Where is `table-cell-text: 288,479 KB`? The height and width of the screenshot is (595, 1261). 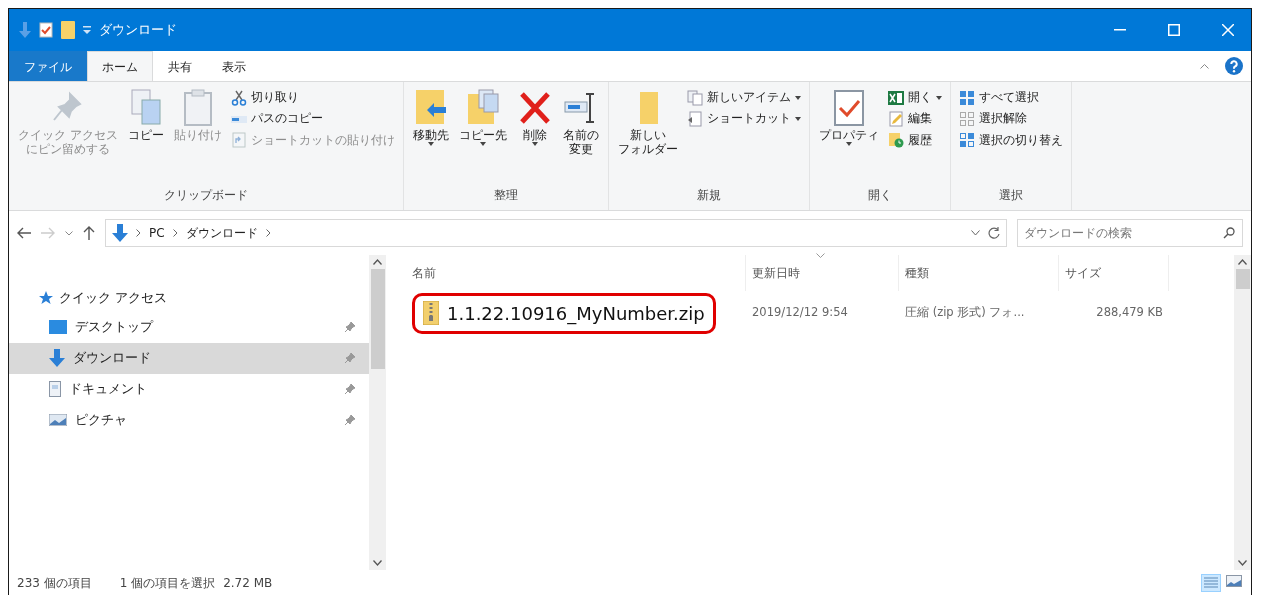 table-cell-text: 288,479 KB is located at coordinates (1129, 313).